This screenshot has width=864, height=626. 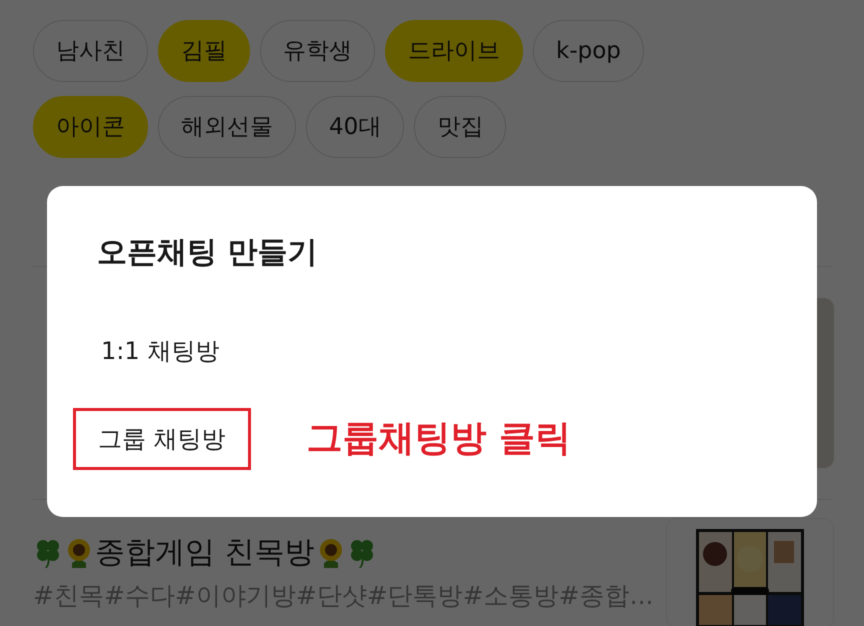 I want to click on tag-chip: 40대, so click(x=355, y=127).